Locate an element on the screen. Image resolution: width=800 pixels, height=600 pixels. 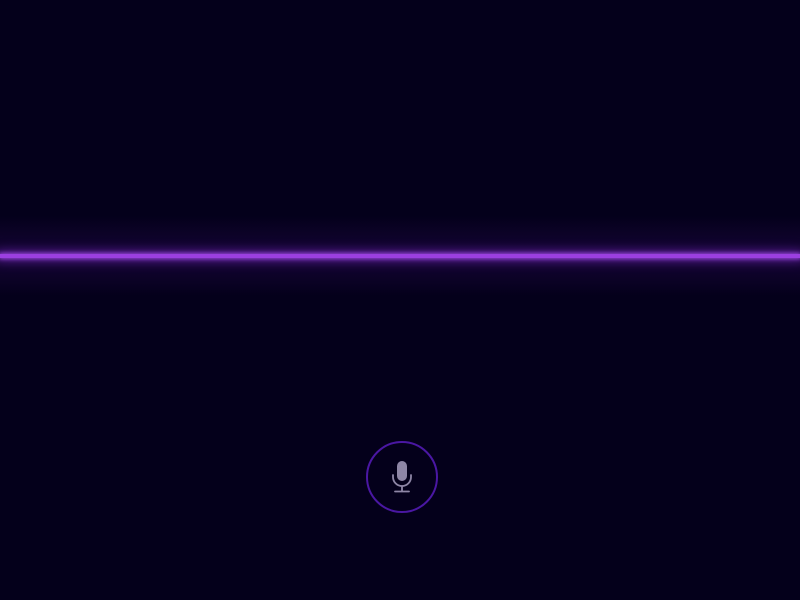
audio-waveform is located at coordinates (400, 256).